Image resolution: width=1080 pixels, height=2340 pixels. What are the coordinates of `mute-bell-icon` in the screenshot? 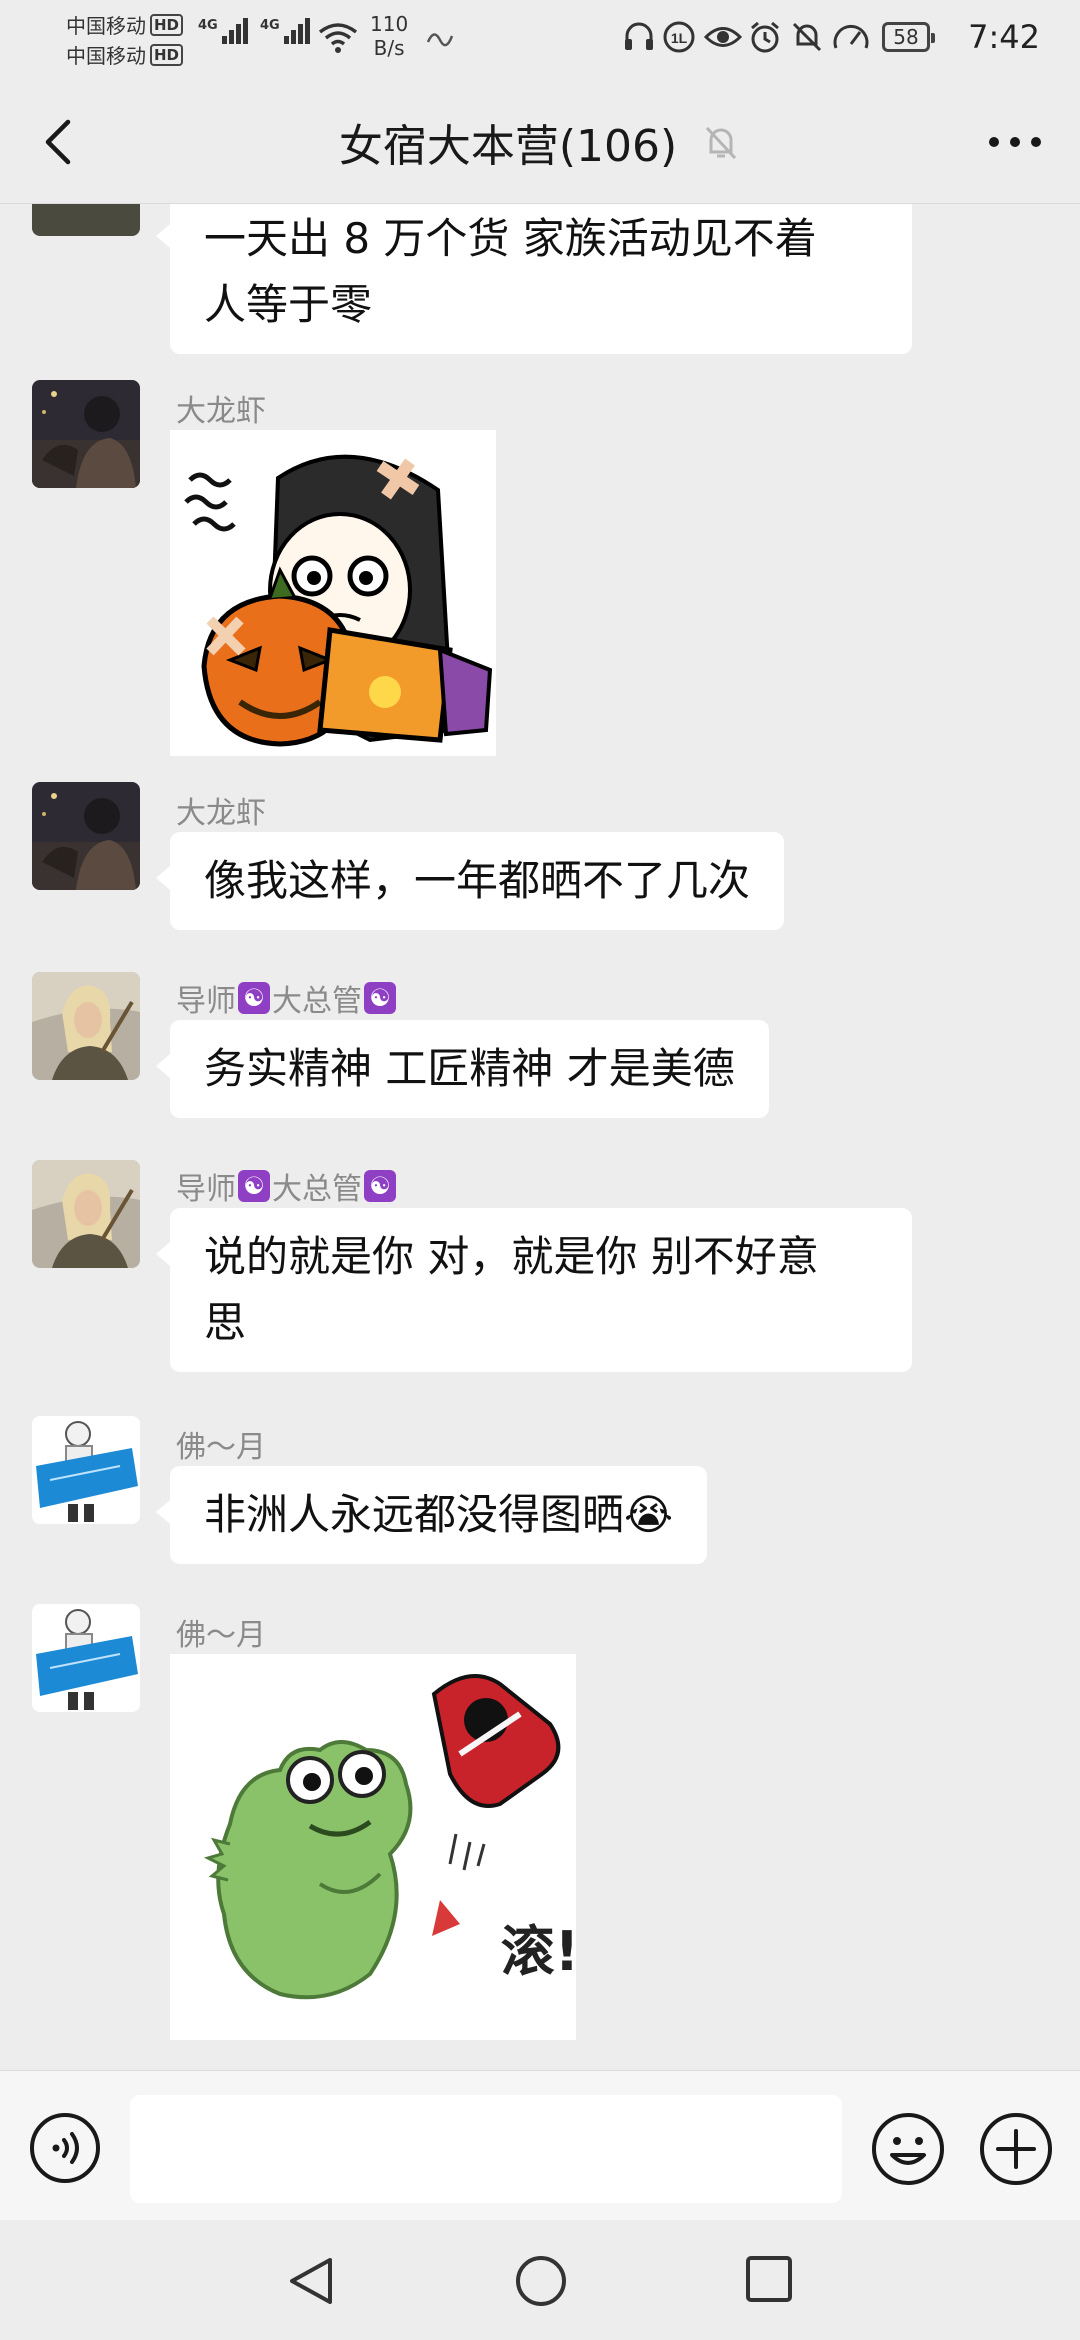 It's located at (807, 37).